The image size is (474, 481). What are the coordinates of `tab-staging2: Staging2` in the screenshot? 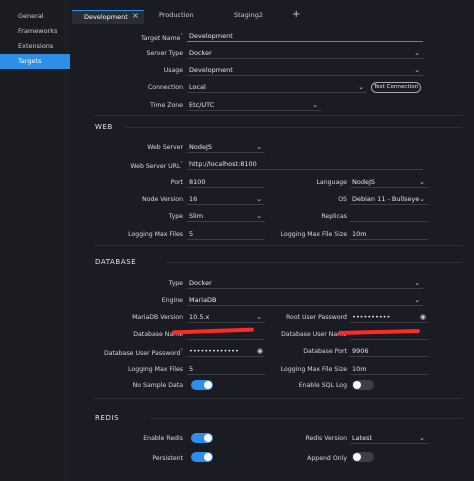 It's located at (248, 17).